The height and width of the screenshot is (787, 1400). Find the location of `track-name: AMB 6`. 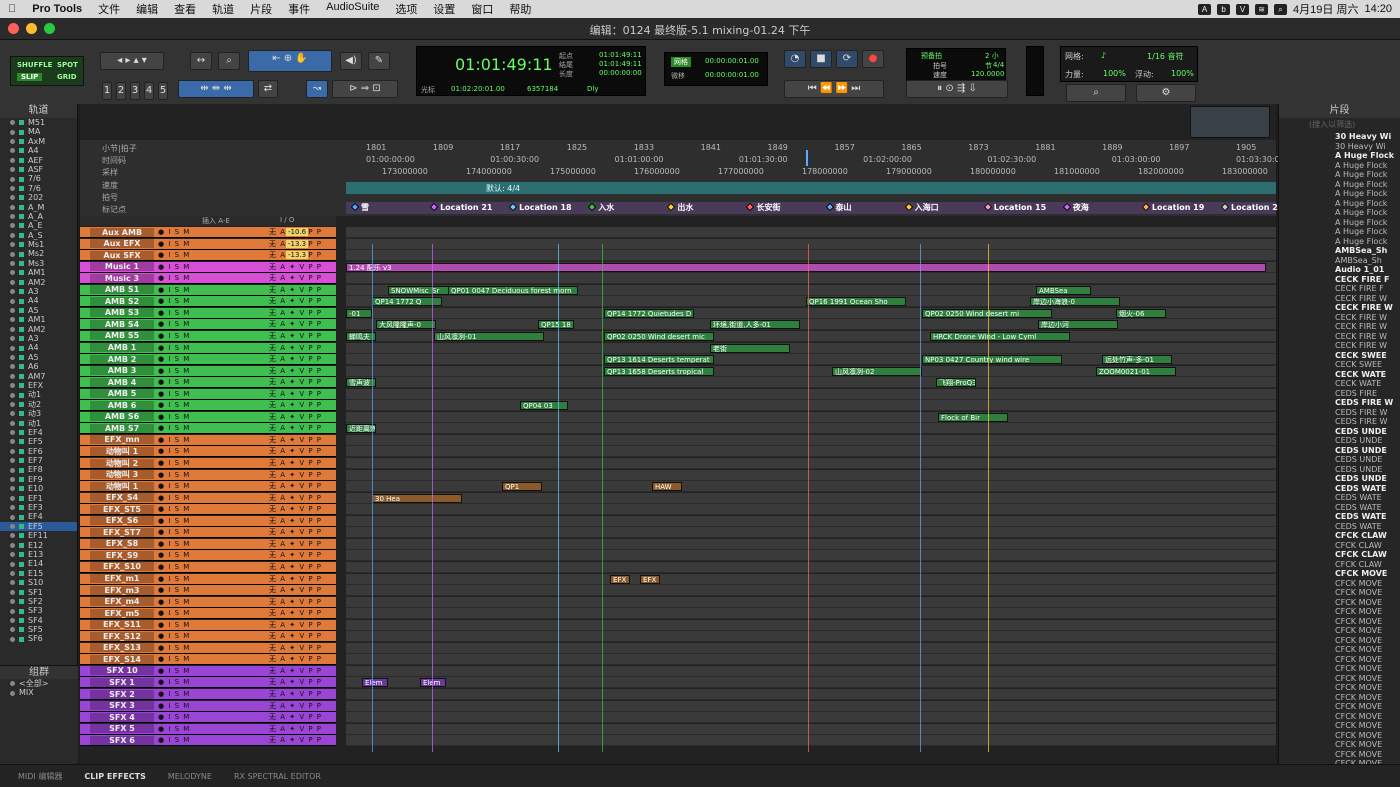

track-name: AMB 6 is located at coordinates (122, 405).